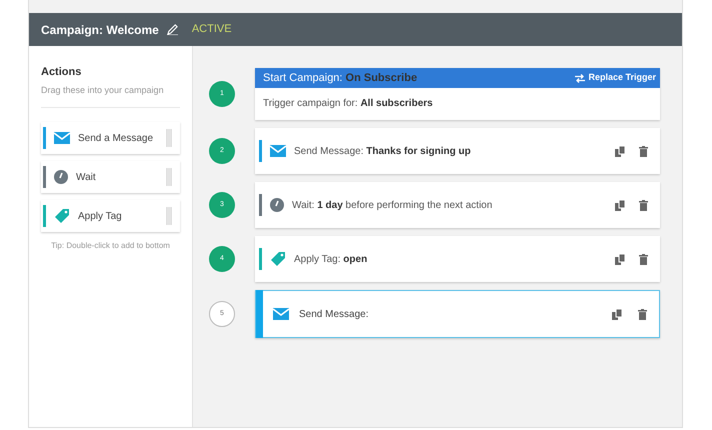 The image size is (712, 430). I want to click on campaign-title: Campaign: Welcome, so click(100, 30).